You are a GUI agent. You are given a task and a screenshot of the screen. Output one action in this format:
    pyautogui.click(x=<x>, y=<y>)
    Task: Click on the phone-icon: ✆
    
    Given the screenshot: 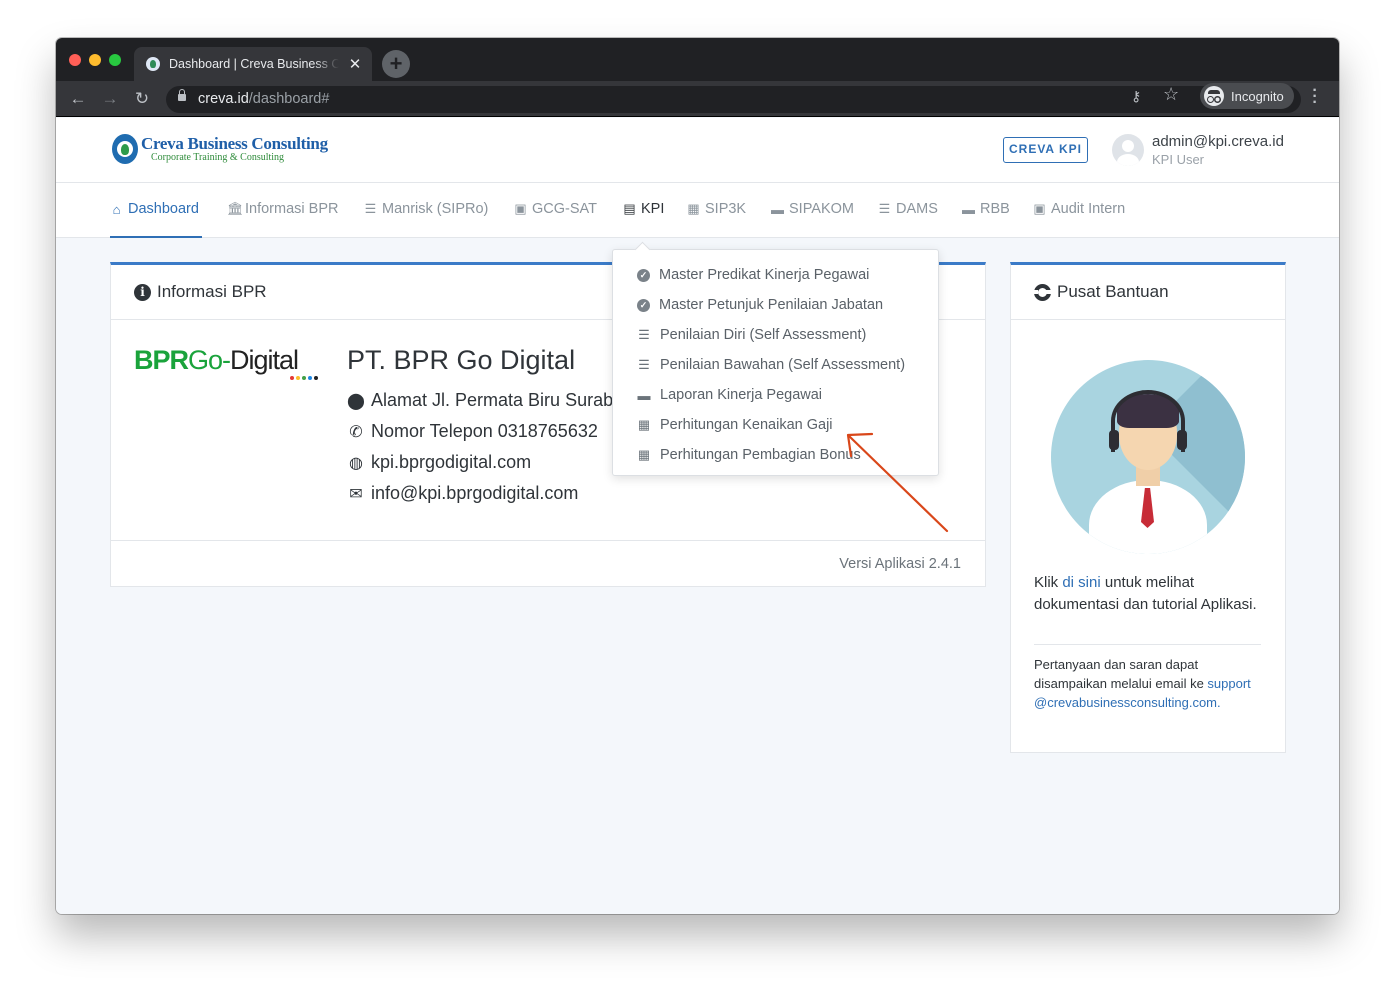 What is the action you would take?
    pyautogui.click(x=356, y=432)
    